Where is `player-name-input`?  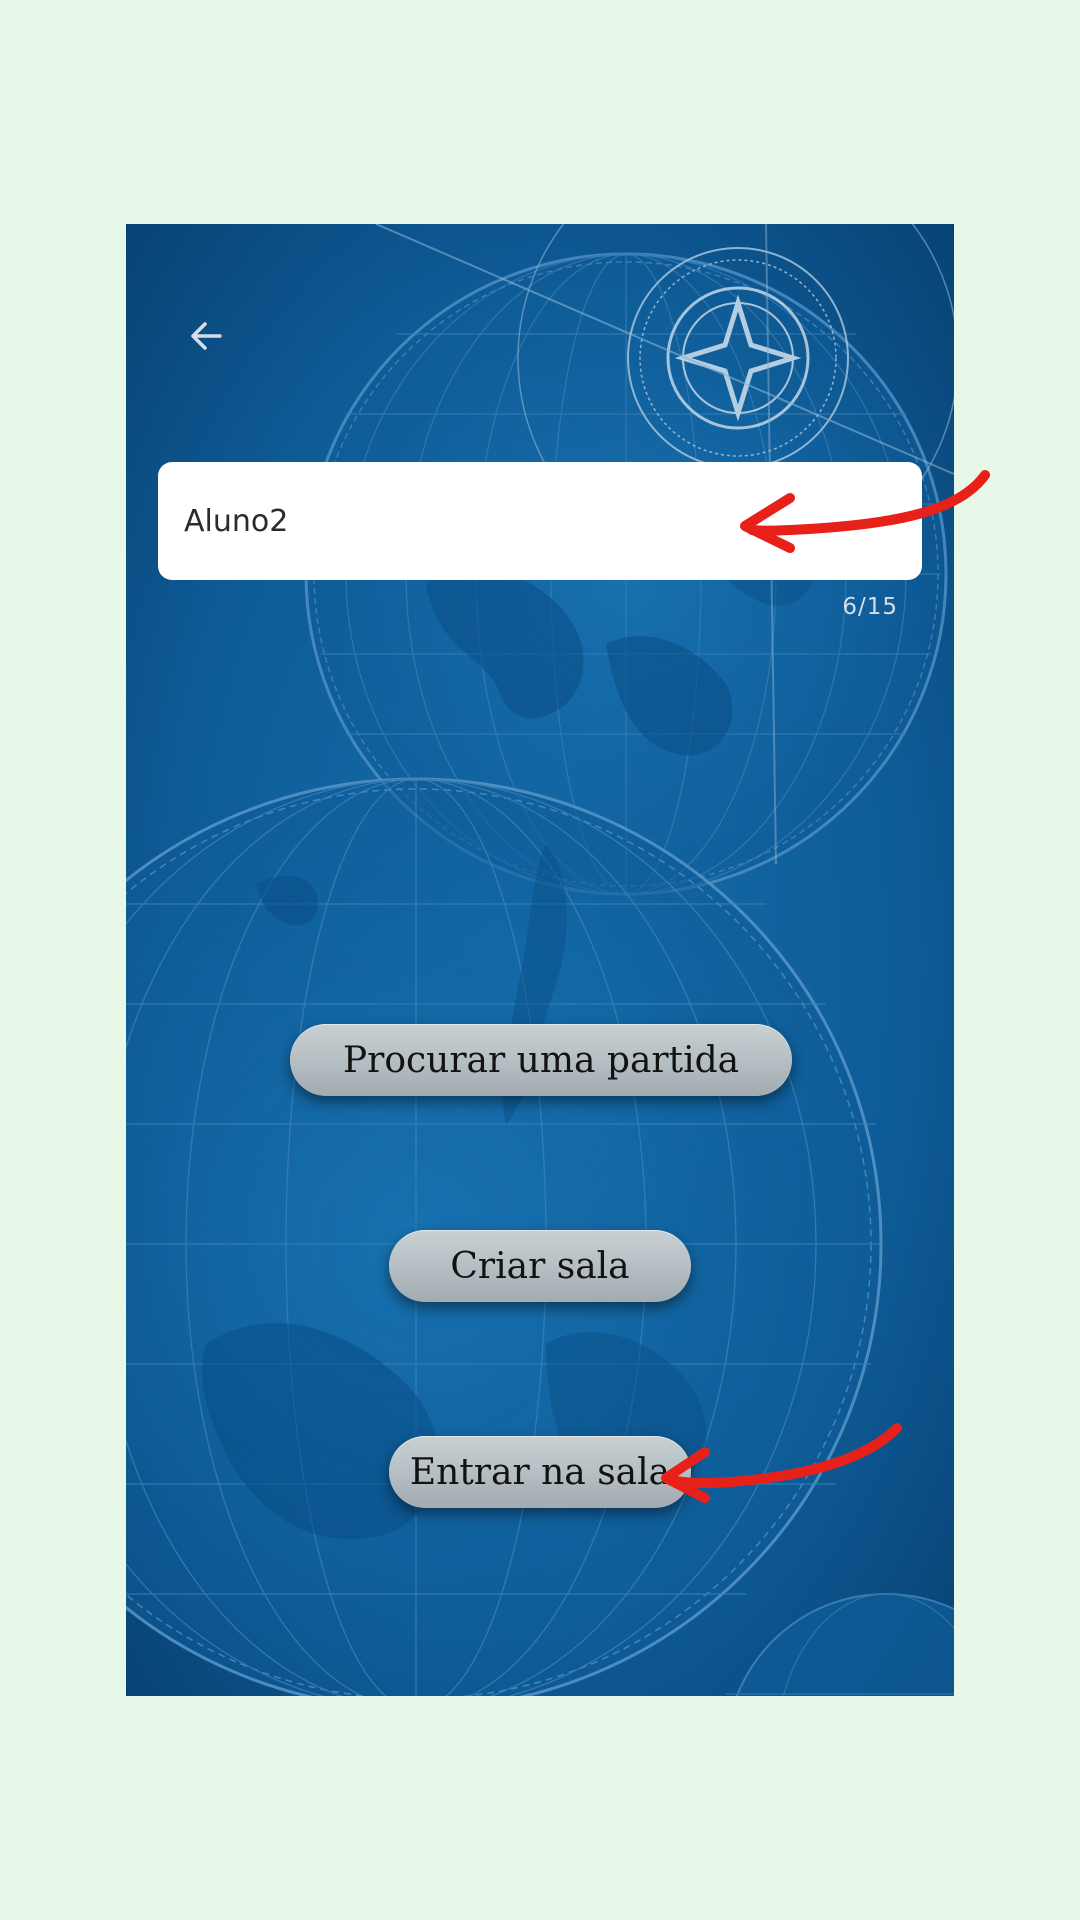 player-name-input is located at coordinates (540, 521).